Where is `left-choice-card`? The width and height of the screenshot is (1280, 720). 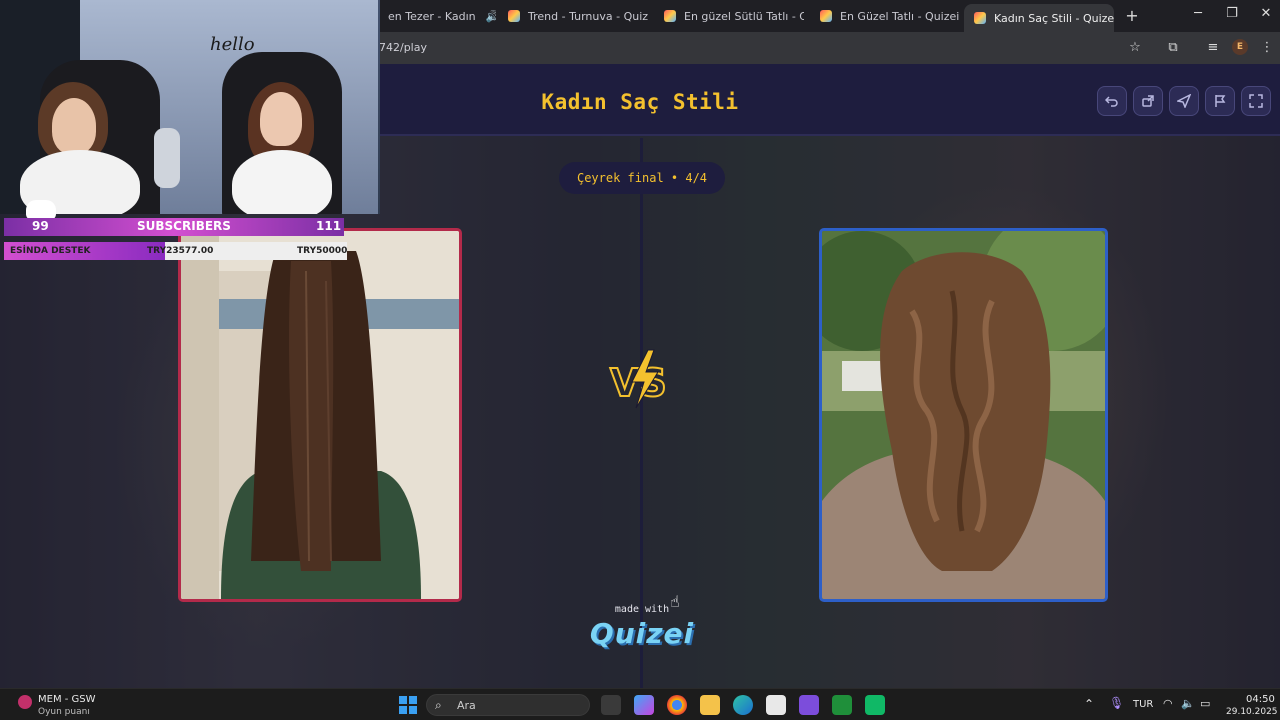
left-choice-card is located at coordinates (320, 415).